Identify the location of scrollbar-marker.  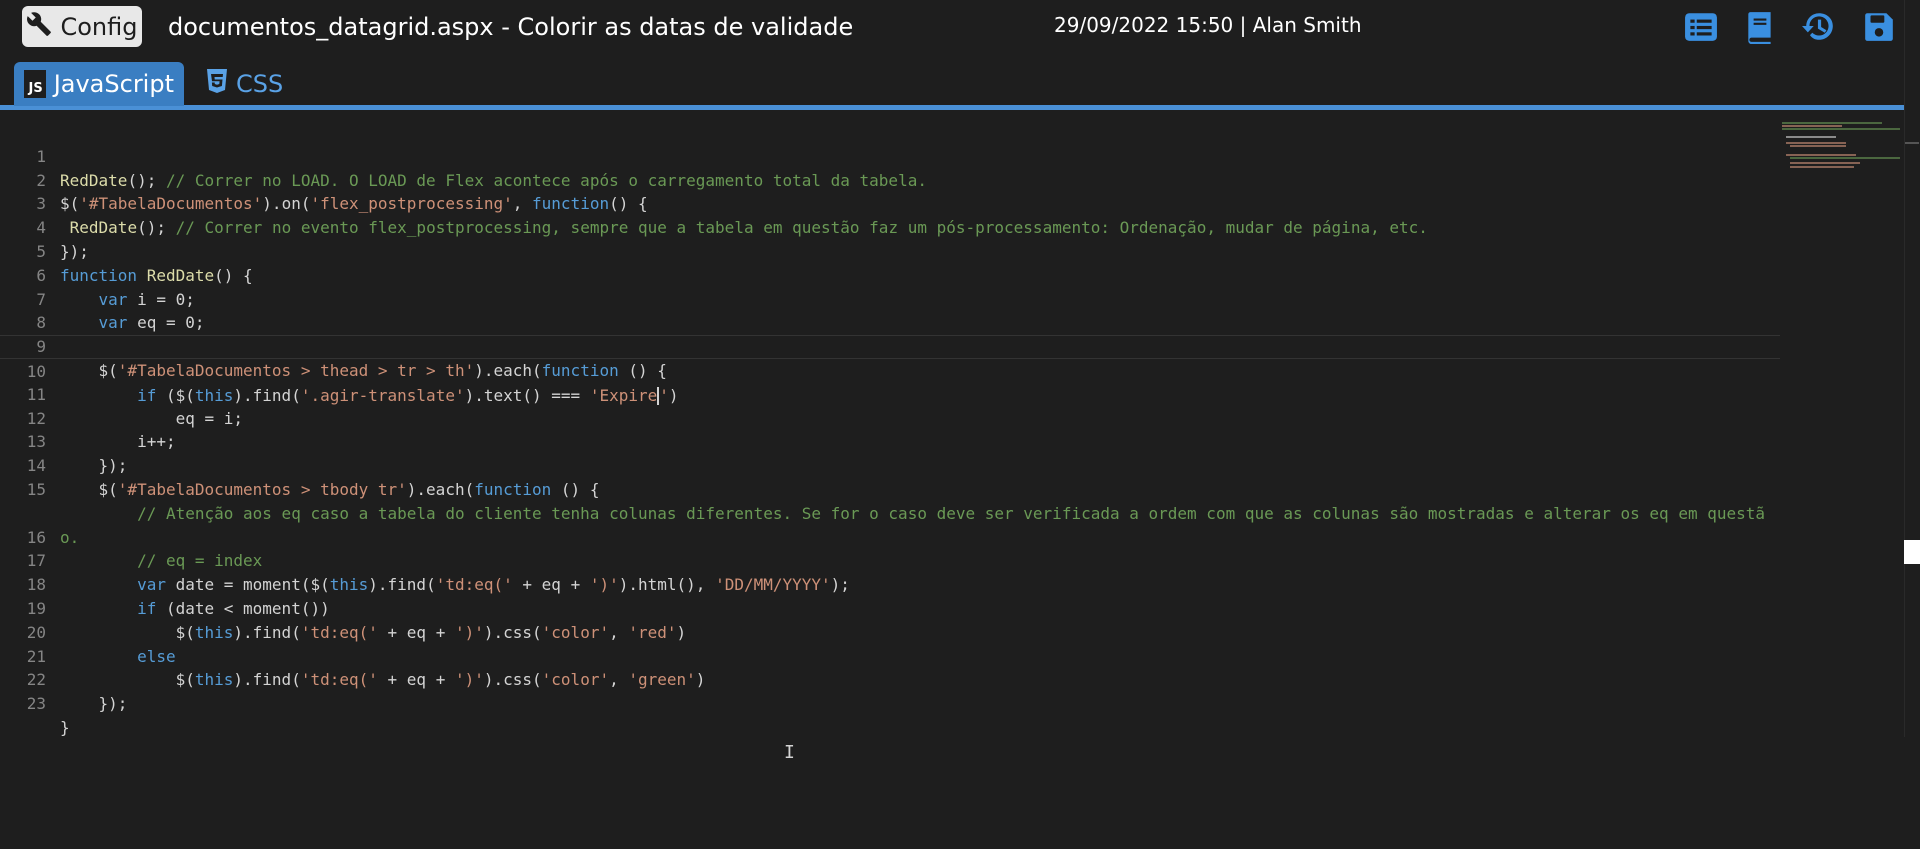
(1912, 143).